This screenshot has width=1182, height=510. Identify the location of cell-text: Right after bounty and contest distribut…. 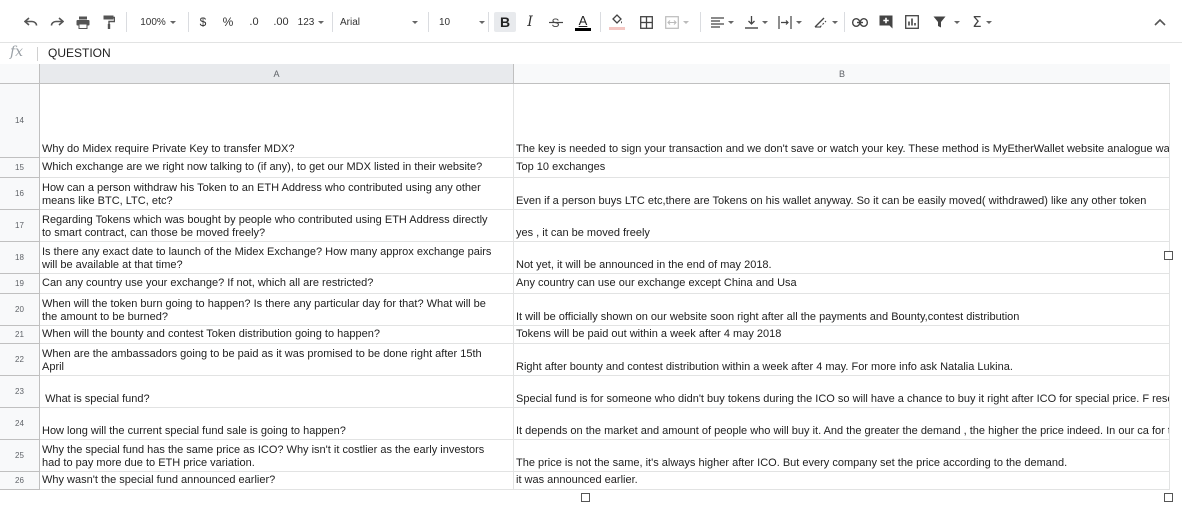
(764, 367).